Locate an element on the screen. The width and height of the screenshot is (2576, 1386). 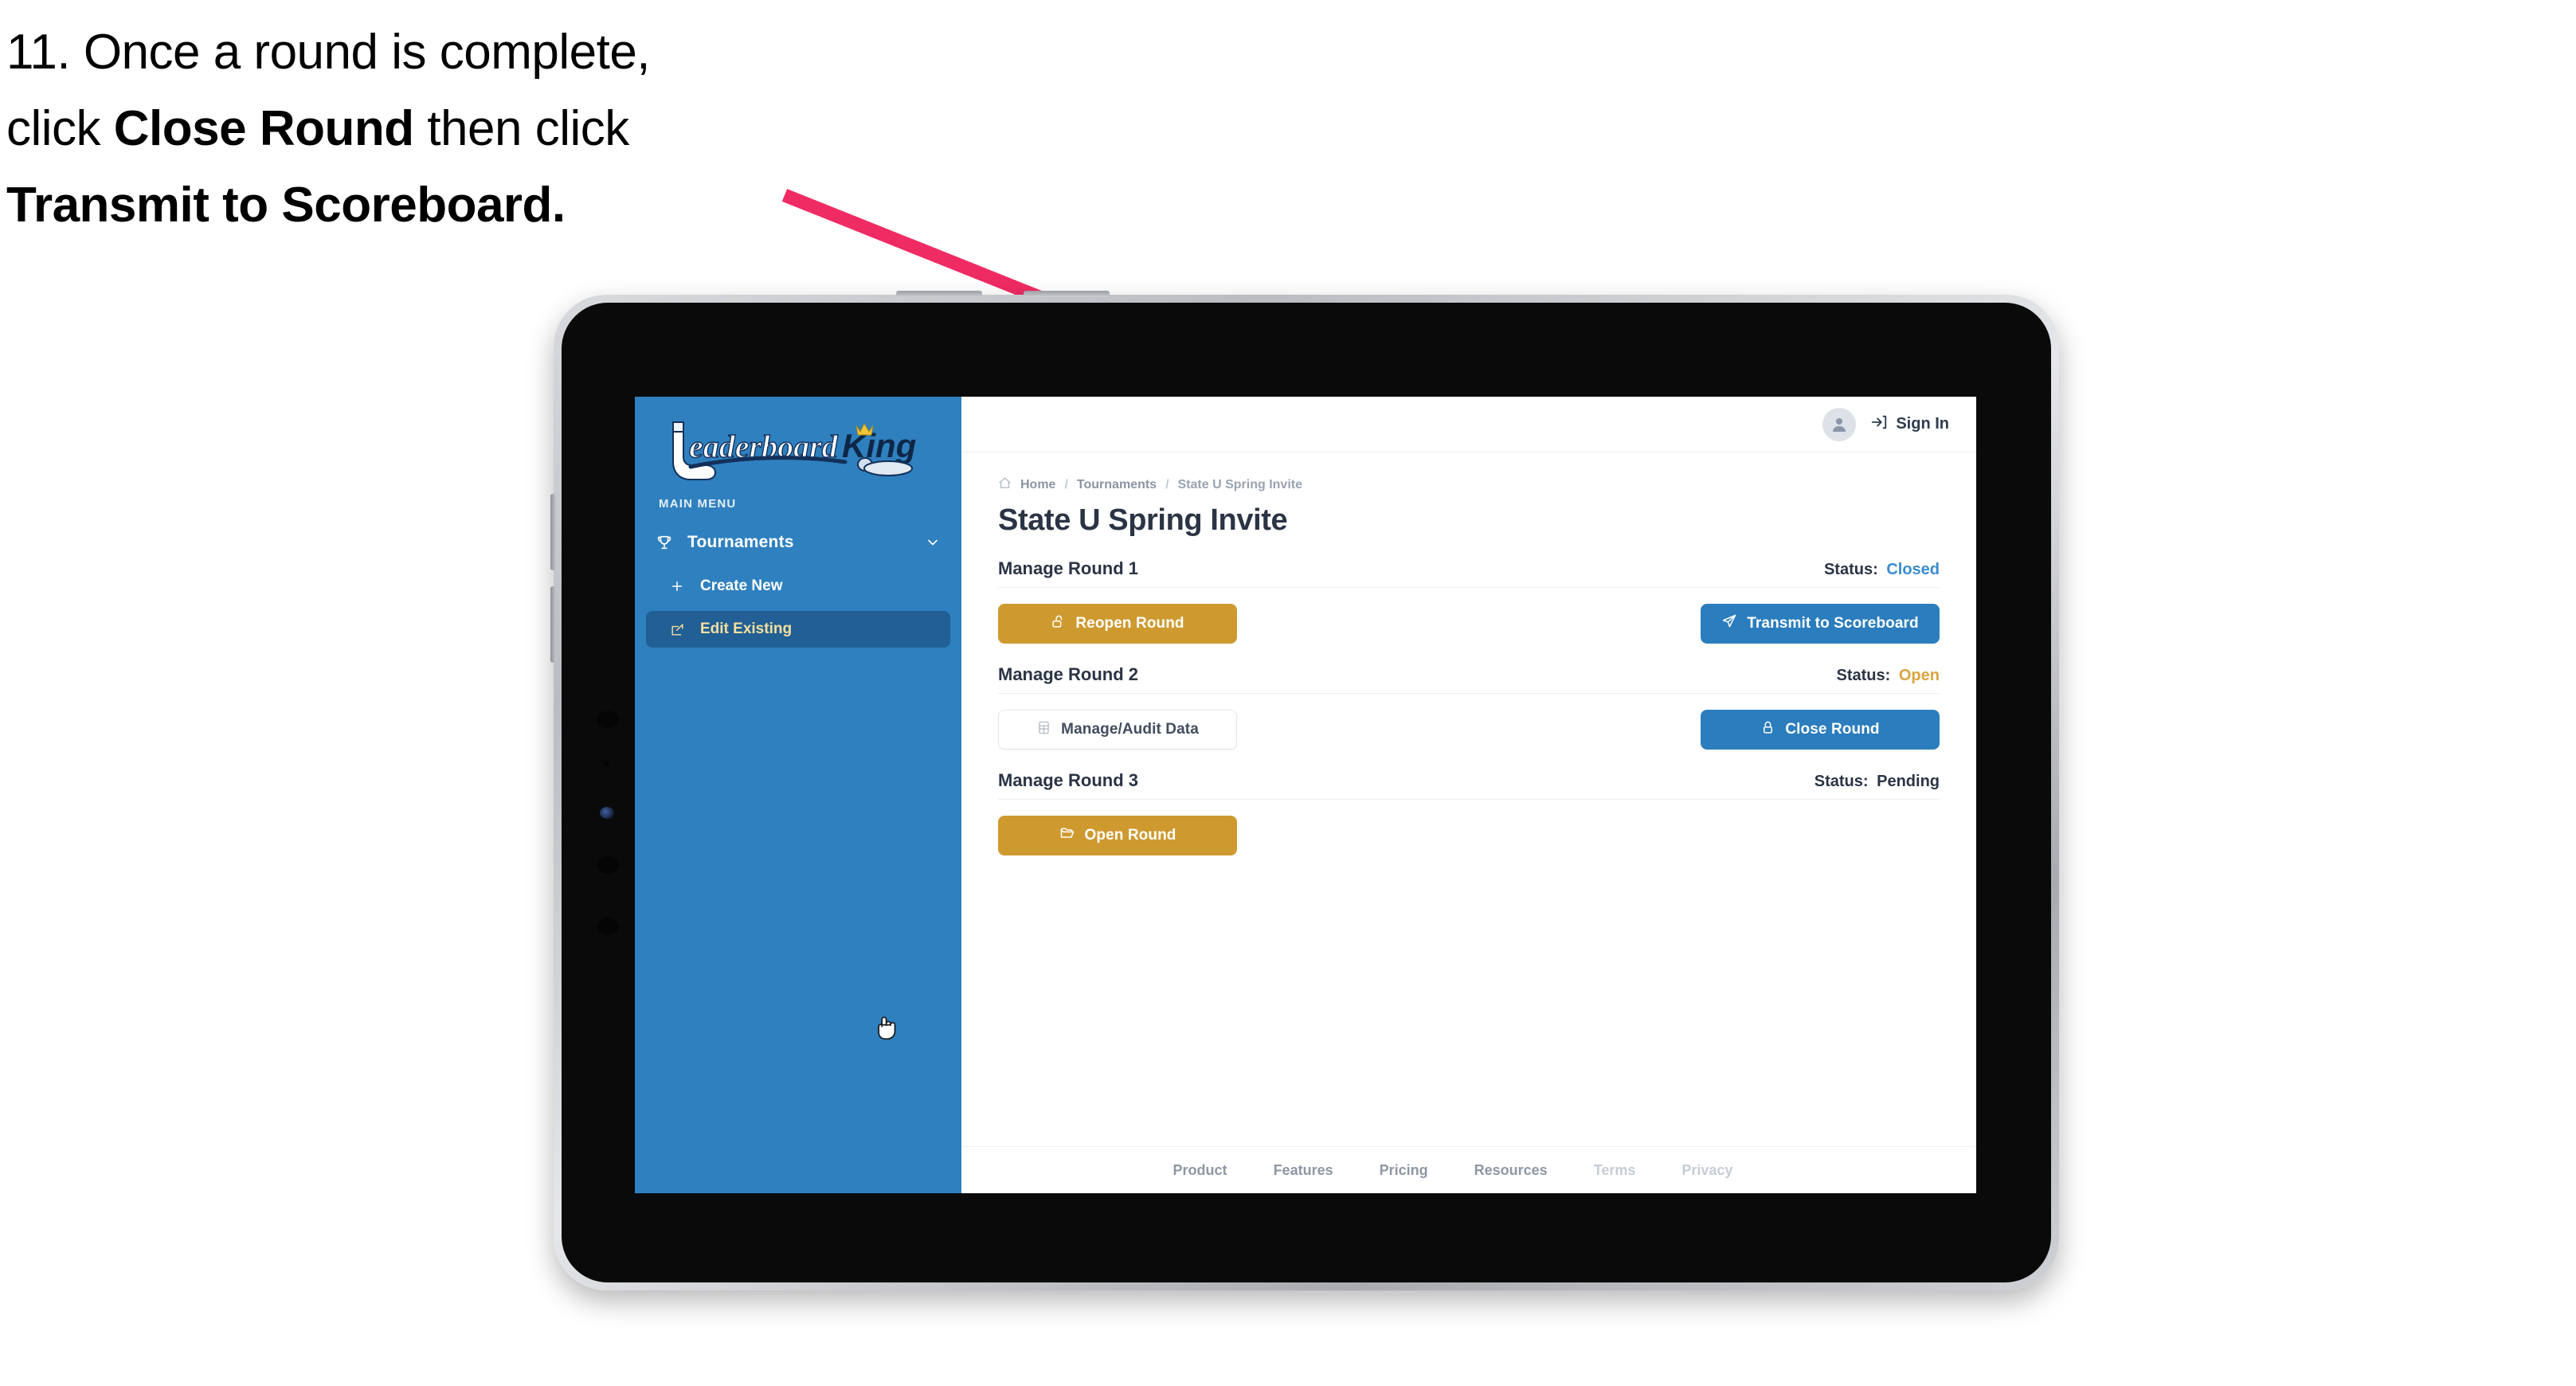
trophy-icon is located at coordinates (667, 542).